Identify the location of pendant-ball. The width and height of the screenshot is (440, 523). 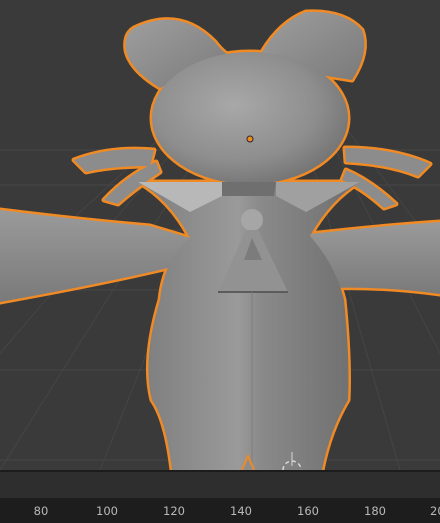
(252, 220).